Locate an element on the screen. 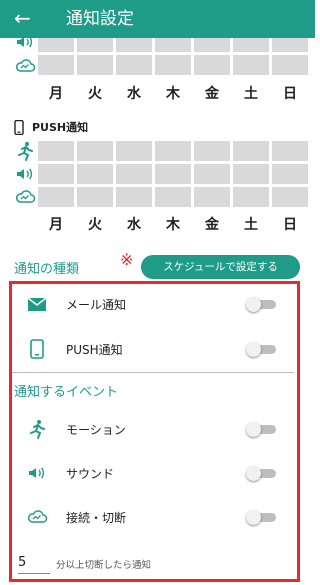 The image size is (320, 585). schedule-grid-email is located at coordinates (173, 56).